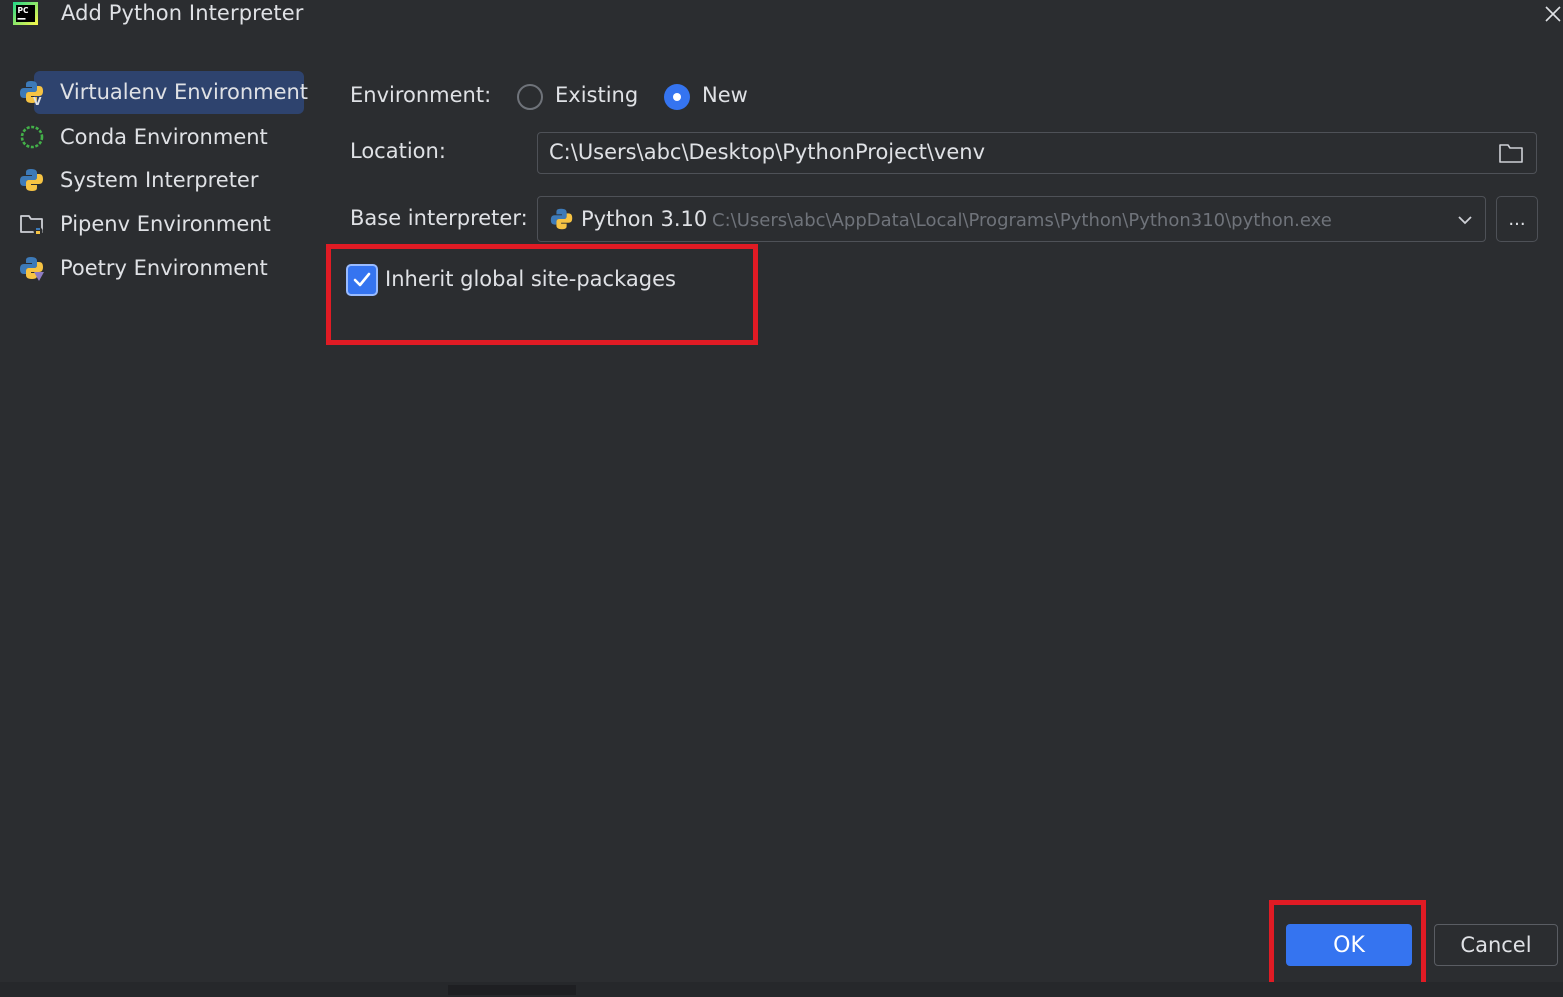 This screenshot has width=1563, height=997. Describe the element at coordinates (1037, 153) in the screenshot. I see `location-field: C:\Users\abc\Desktop\PythonProject\venv` at that location.